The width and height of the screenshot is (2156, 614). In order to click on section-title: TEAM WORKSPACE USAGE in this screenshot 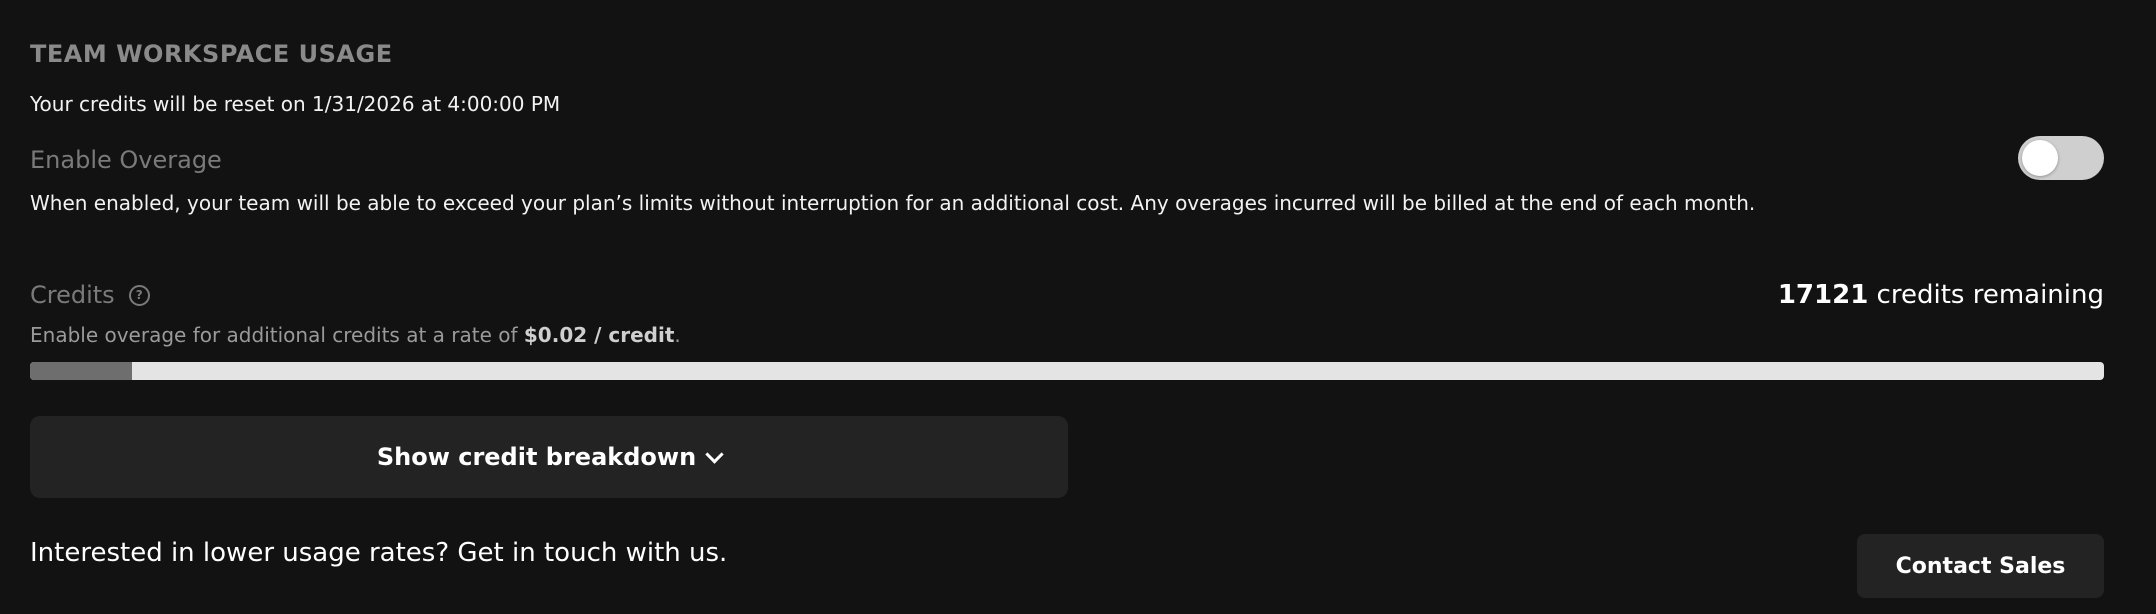, I will do `click(211, 54)`.